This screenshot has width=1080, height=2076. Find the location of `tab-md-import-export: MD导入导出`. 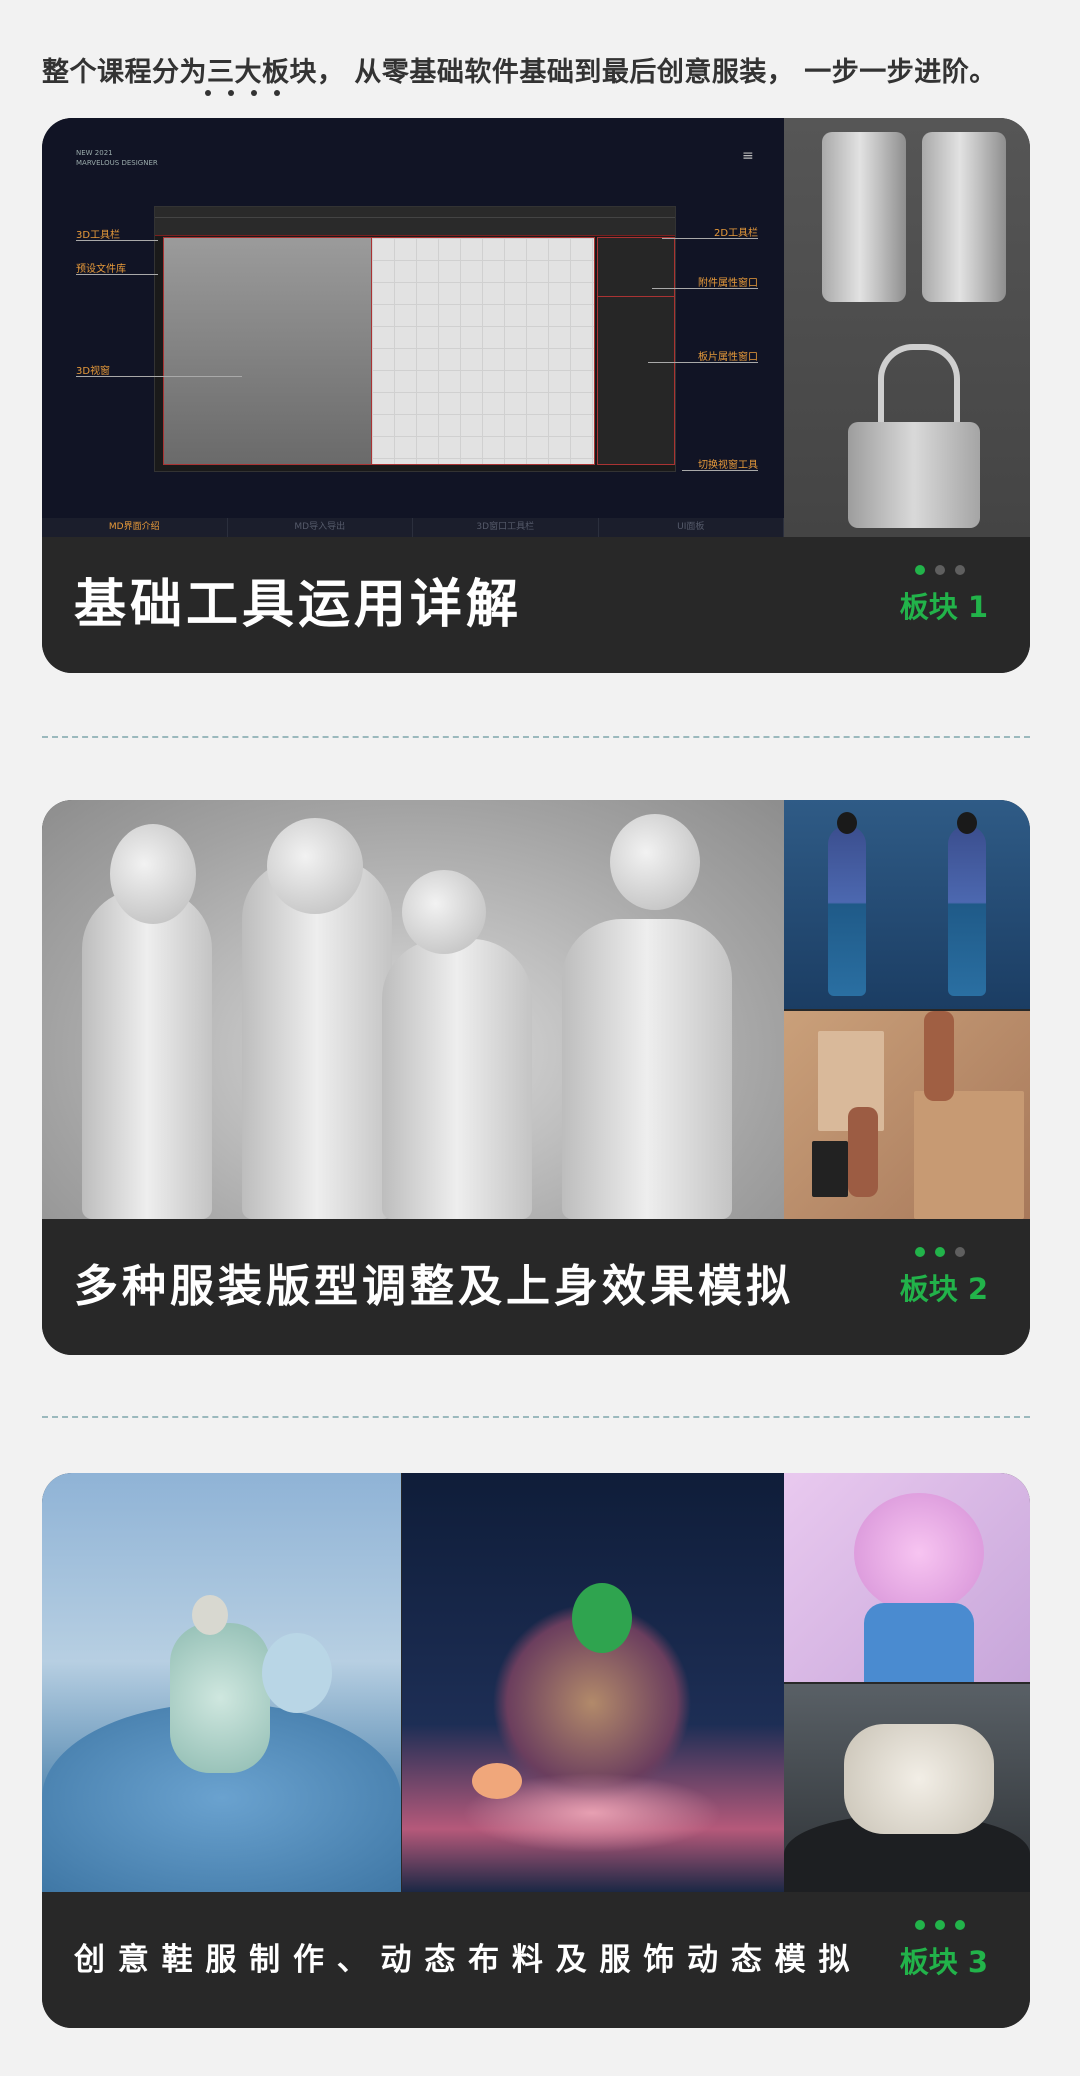

tab-md-import-export: MD导入导出 is located at coordinates (320, 527).